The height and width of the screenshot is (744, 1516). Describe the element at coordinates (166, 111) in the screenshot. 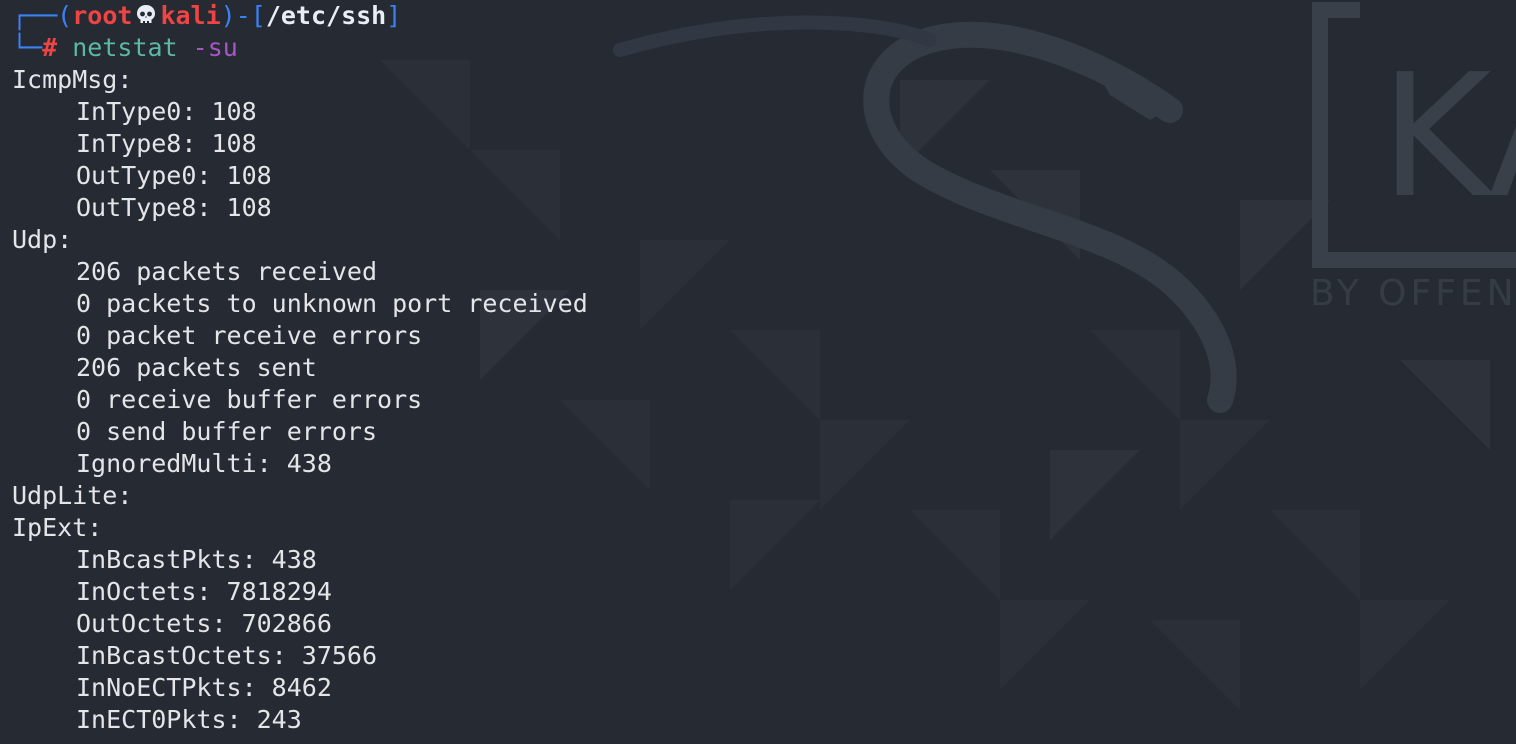

I see `output-line: InType0: 108` at that location.